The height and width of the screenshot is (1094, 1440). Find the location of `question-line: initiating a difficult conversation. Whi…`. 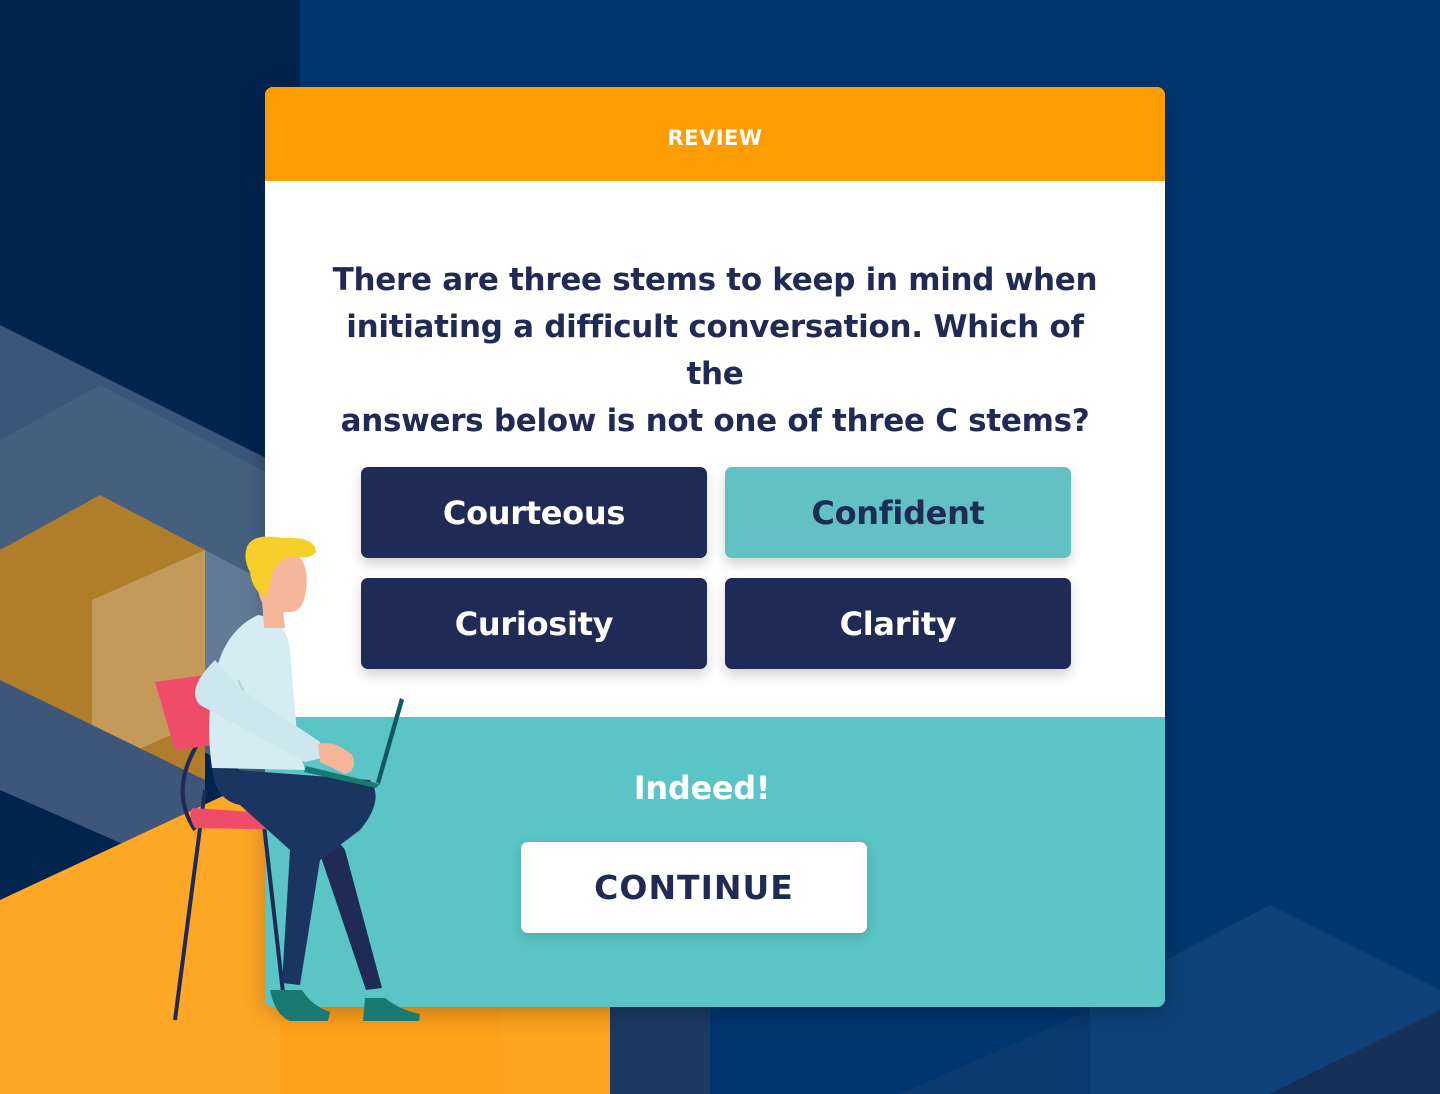

question-line: initiating a difficult conversation. Whi… is located at coordinates (715, 350).